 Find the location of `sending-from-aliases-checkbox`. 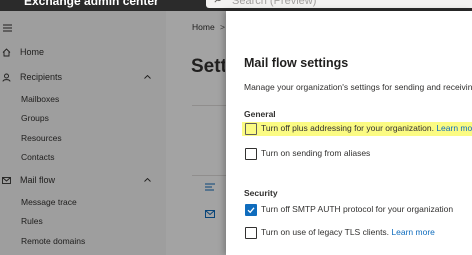

sending-from-aliases-checkbox is located at coordinates (251, 154).